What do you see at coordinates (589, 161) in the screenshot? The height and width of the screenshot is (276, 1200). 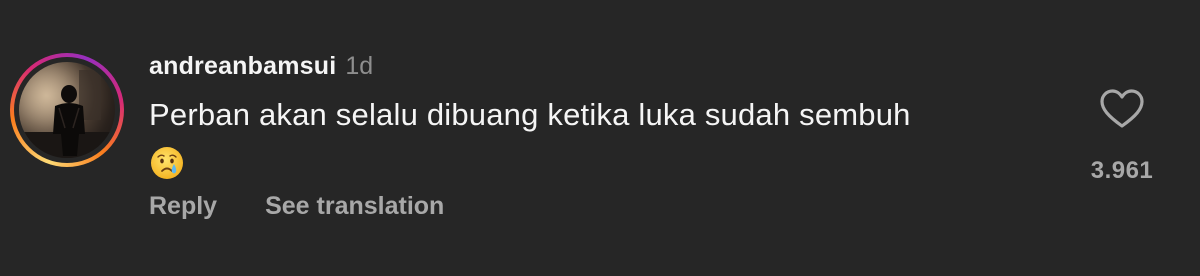 I see `emoji-line` at bounding box center [589, 161].